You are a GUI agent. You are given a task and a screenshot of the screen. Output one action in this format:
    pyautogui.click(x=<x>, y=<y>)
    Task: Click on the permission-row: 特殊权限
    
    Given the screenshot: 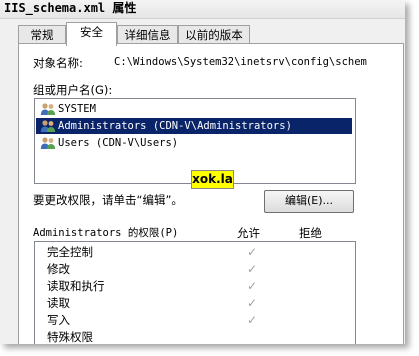 What is the action you would take?
    pyautogui.click(x=194, y=336)
    